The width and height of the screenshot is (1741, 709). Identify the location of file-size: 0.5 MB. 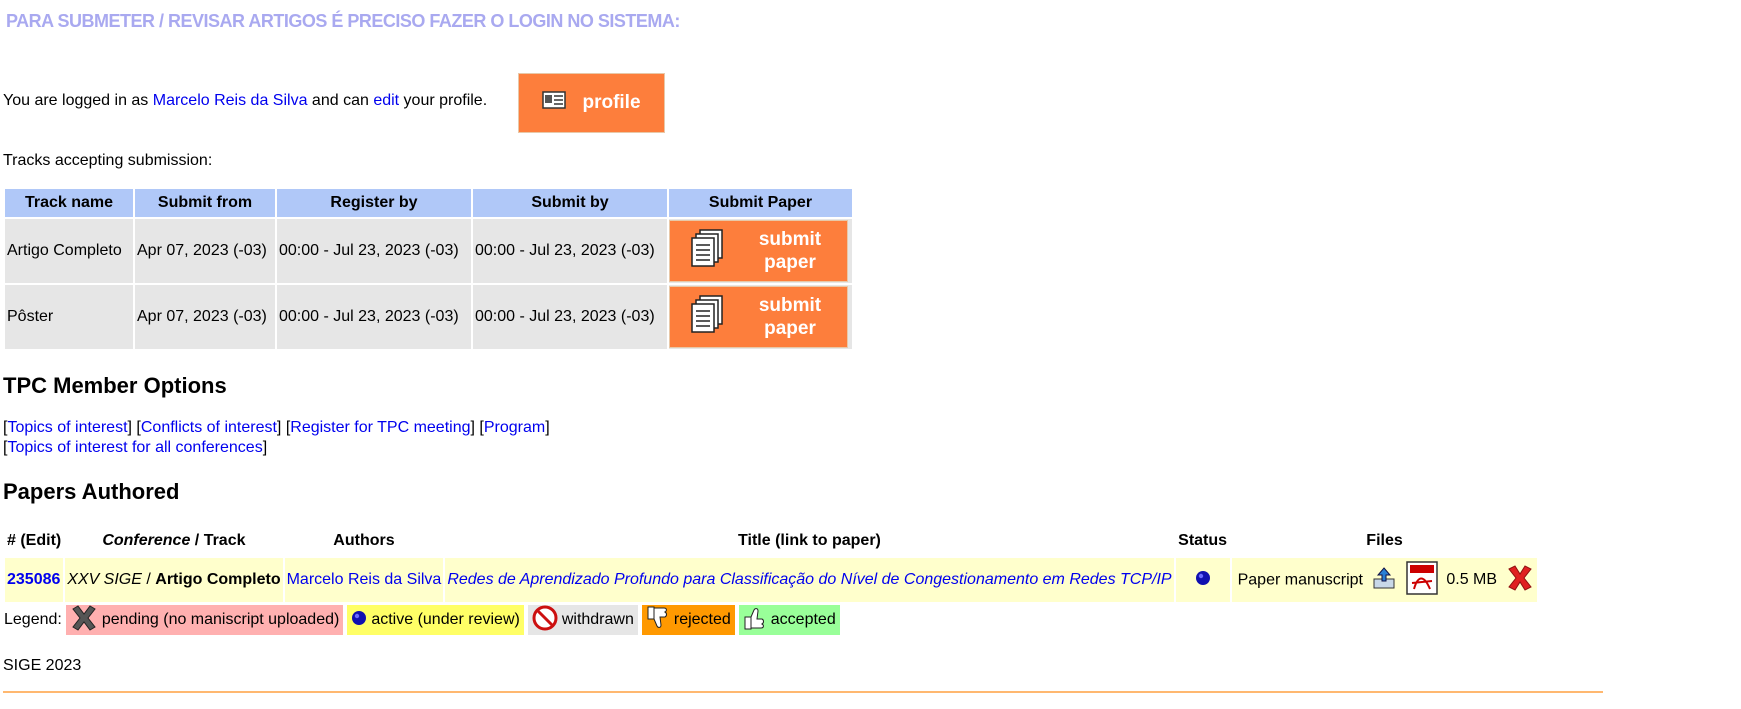
(1472, 580).